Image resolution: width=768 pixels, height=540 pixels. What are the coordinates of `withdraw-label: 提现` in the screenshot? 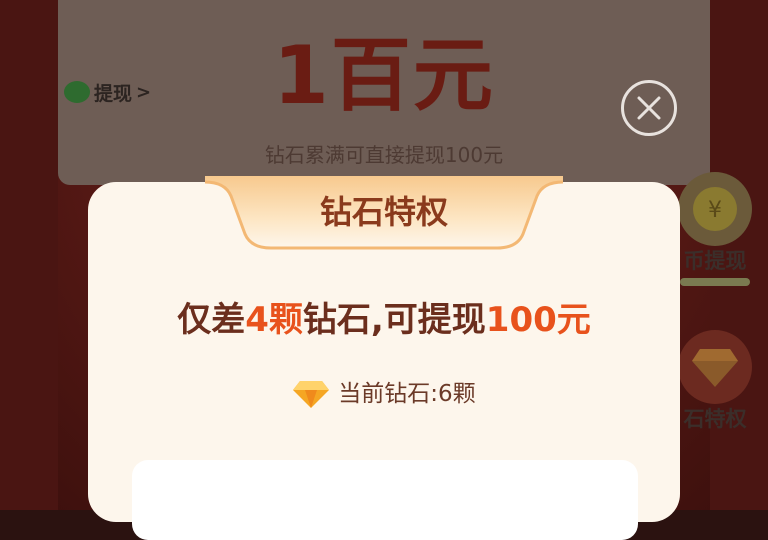 It's located at (113, 93).